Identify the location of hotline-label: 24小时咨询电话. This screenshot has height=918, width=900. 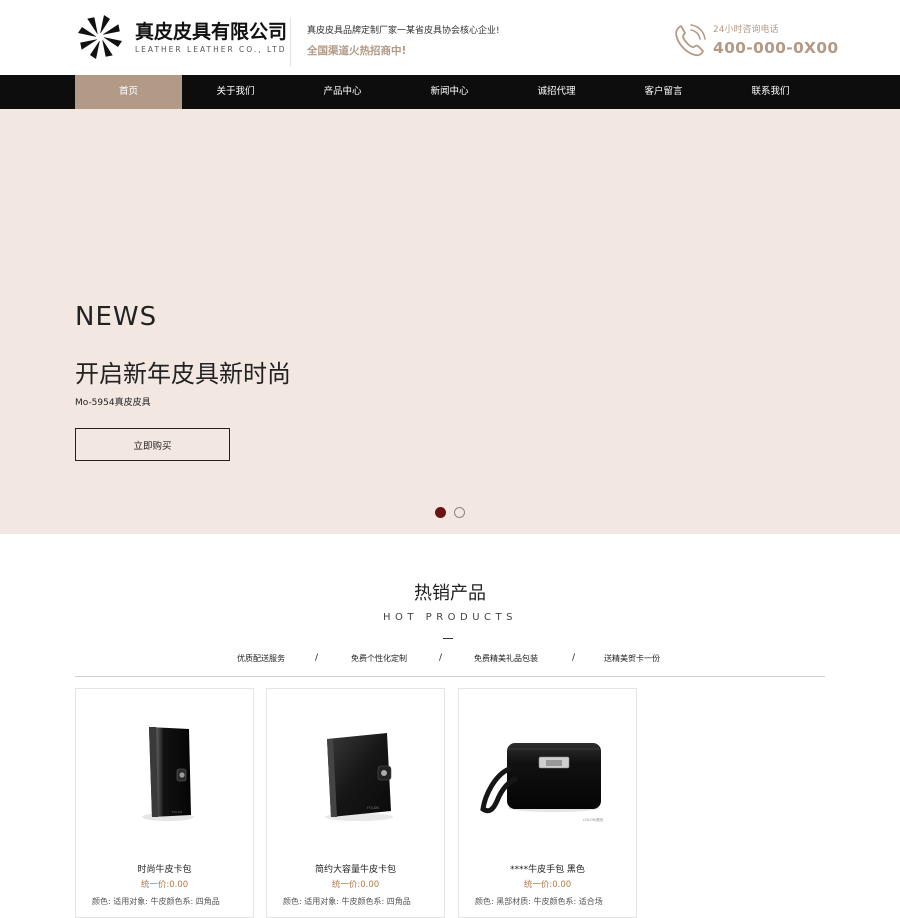
(746, 30).